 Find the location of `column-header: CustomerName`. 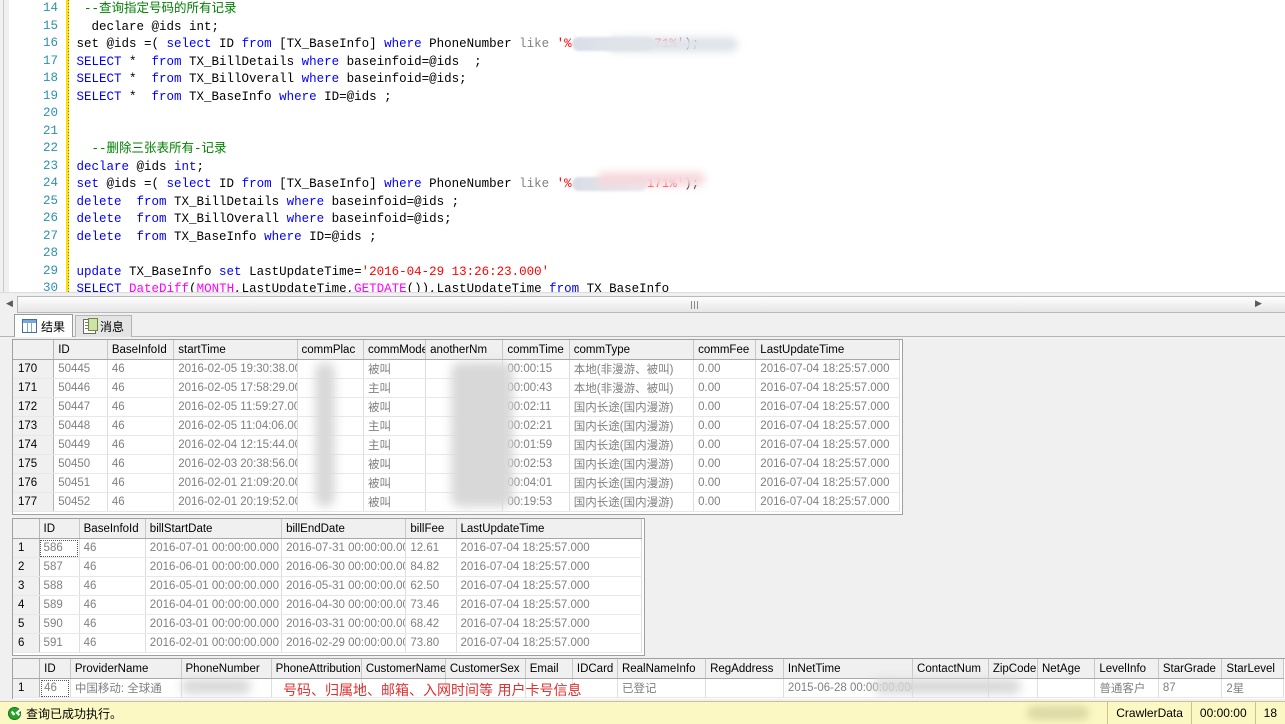

column-header: CustomerName is located at coordinates (403, 669).